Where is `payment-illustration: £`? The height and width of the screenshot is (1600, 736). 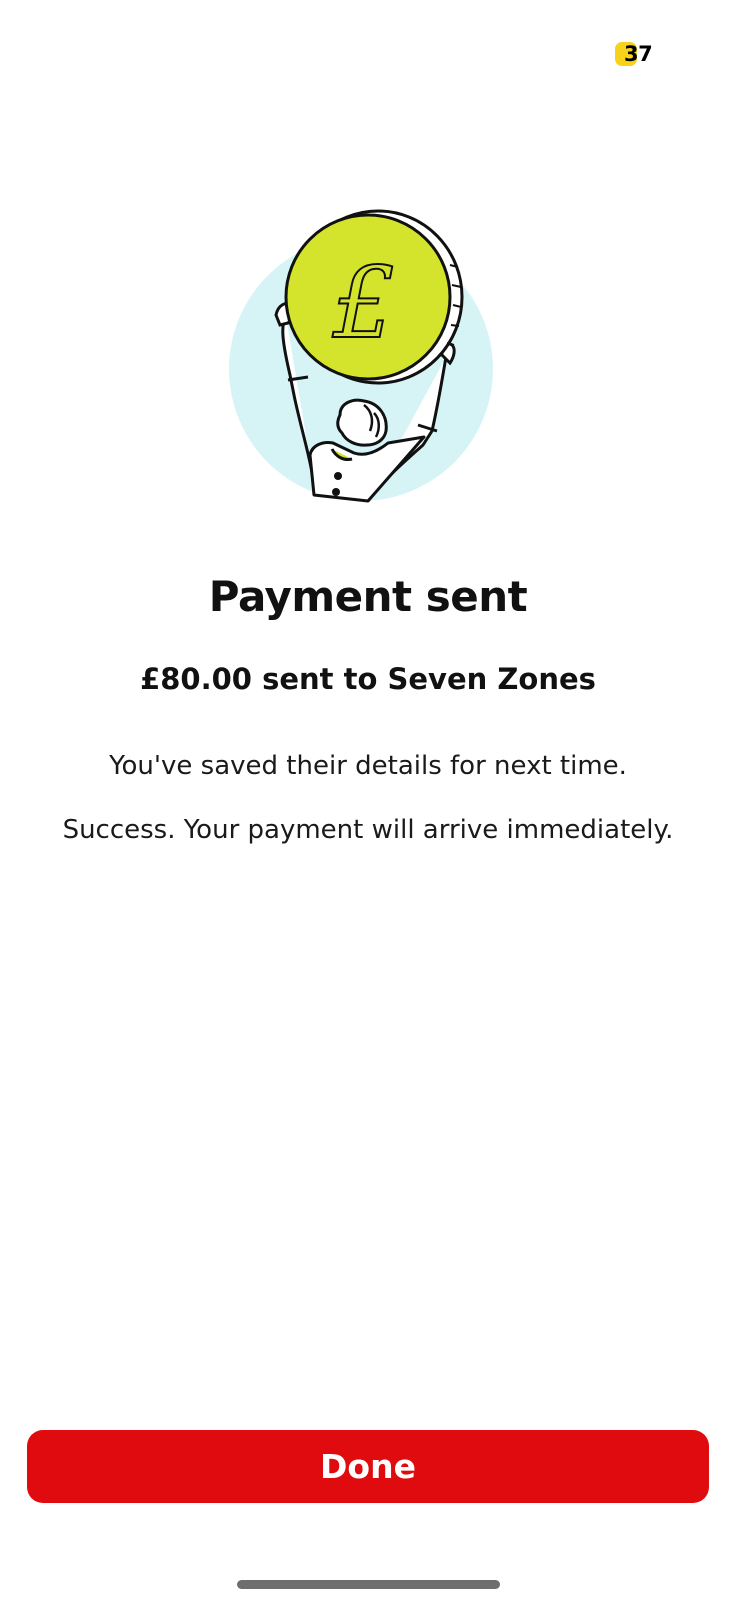
payment-illustration: £ is located at coordinates (361, 356).